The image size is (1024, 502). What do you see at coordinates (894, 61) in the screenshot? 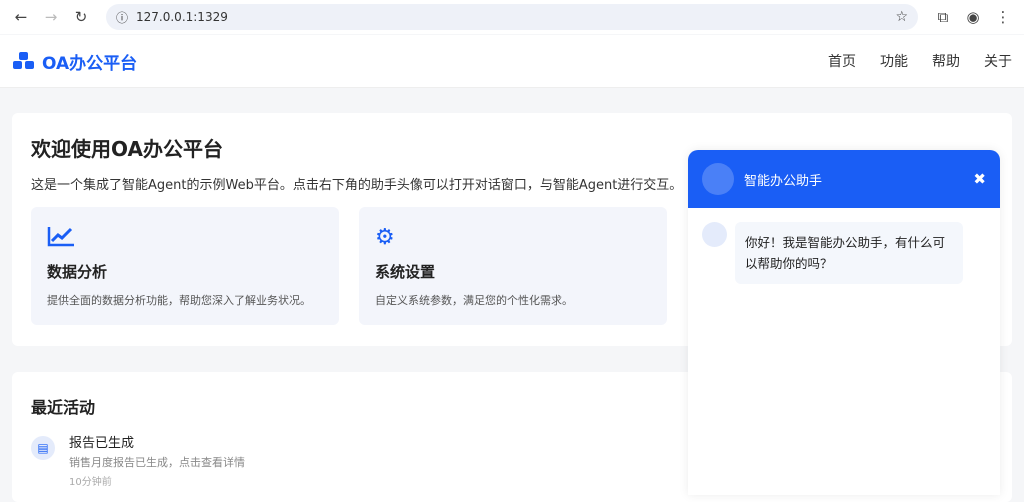
I see `nav-features: 功能` at bounding box center [894, 61].